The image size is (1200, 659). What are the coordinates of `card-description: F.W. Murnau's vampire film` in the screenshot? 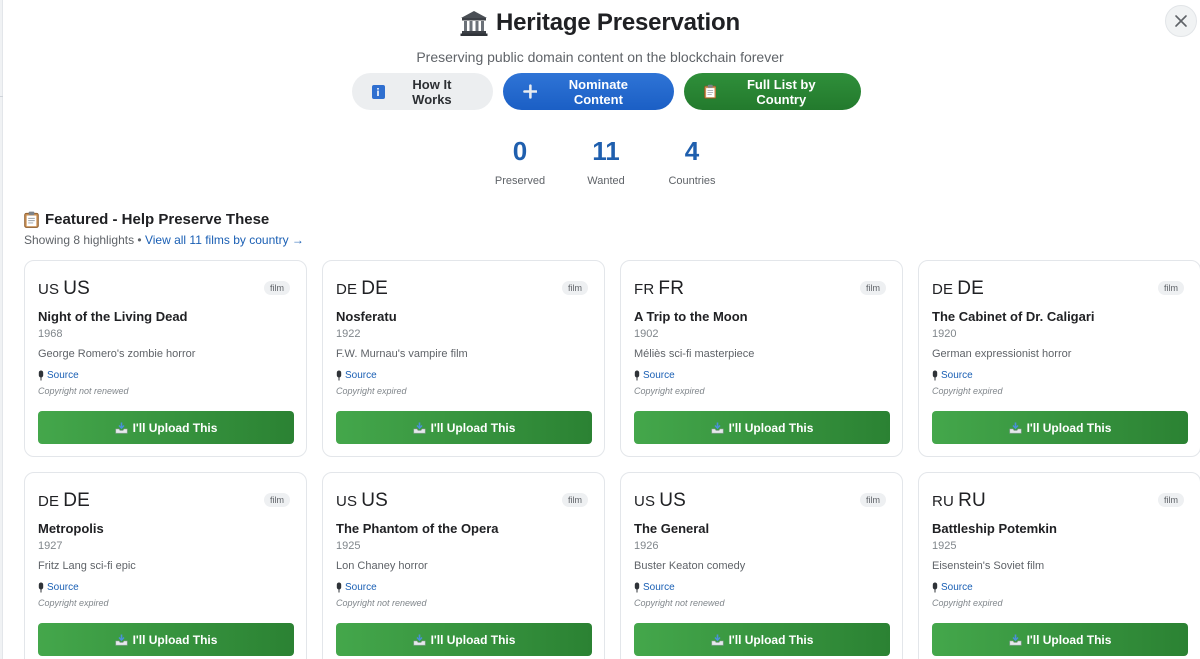 It's located at (402, 354).